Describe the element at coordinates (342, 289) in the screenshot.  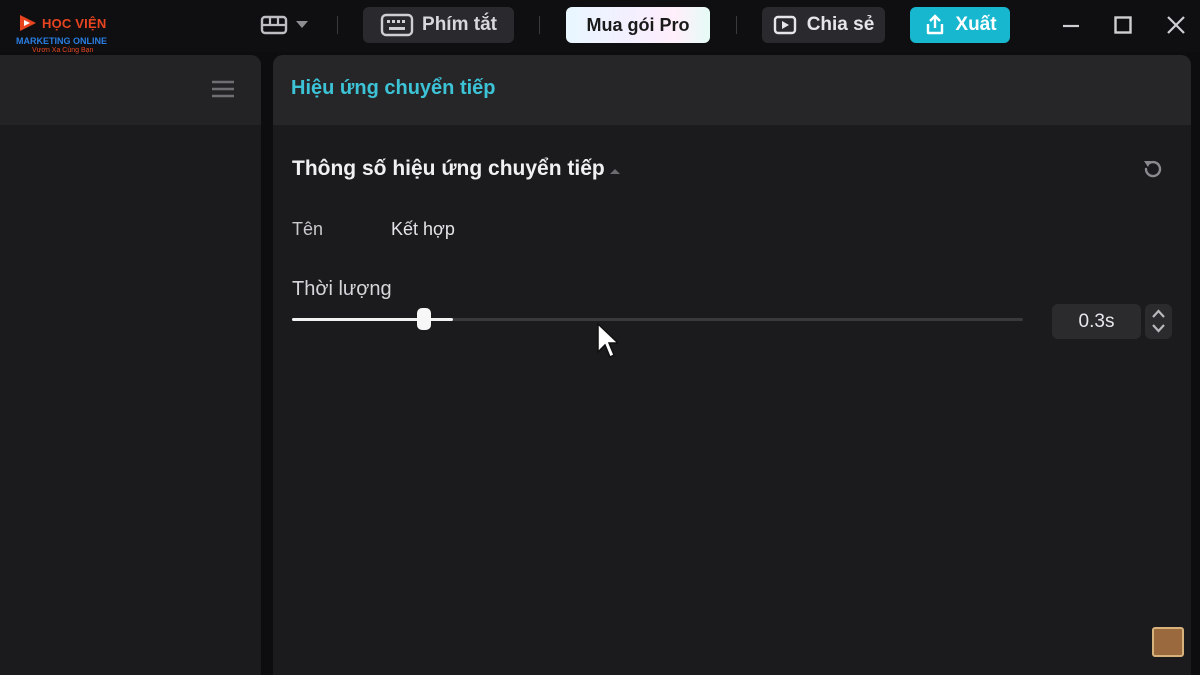
I see `duration-label: Thời lượng` at that location.